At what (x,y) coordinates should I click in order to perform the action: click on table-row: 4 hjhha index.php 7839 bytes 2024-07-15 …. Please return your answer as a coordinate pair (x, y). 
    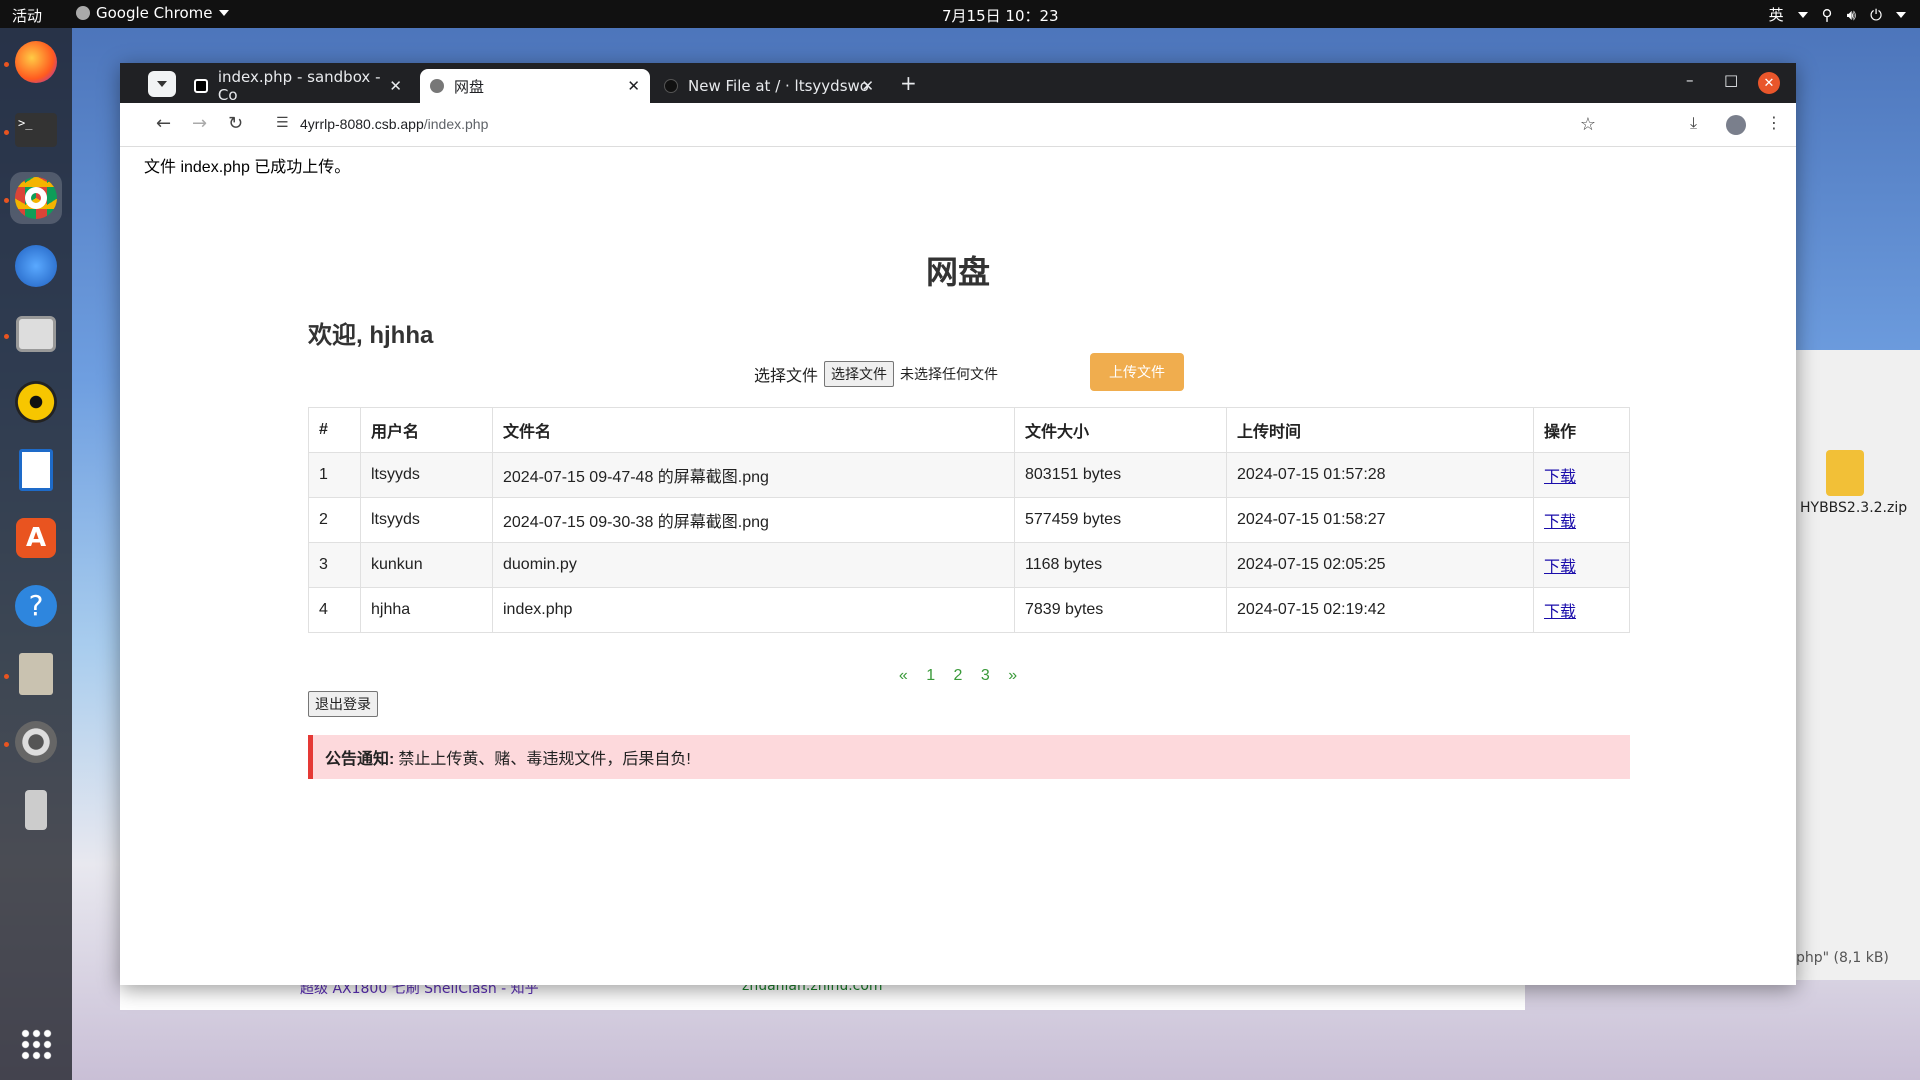
    Looking at the image, I should click on (969, 610).